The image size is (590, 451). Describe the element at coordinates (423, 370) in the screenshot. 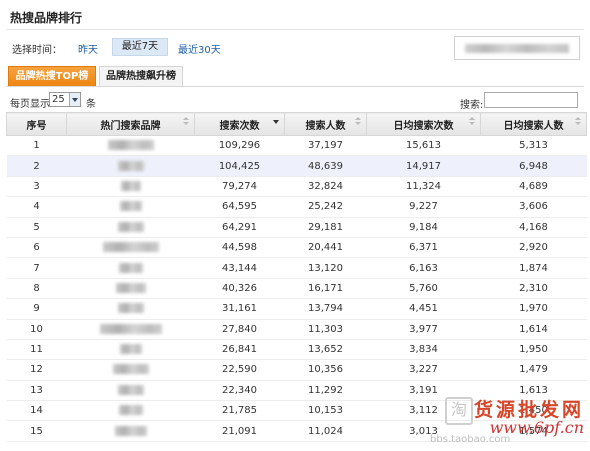

I see `cell-avg-searches: 3,227` at that location.